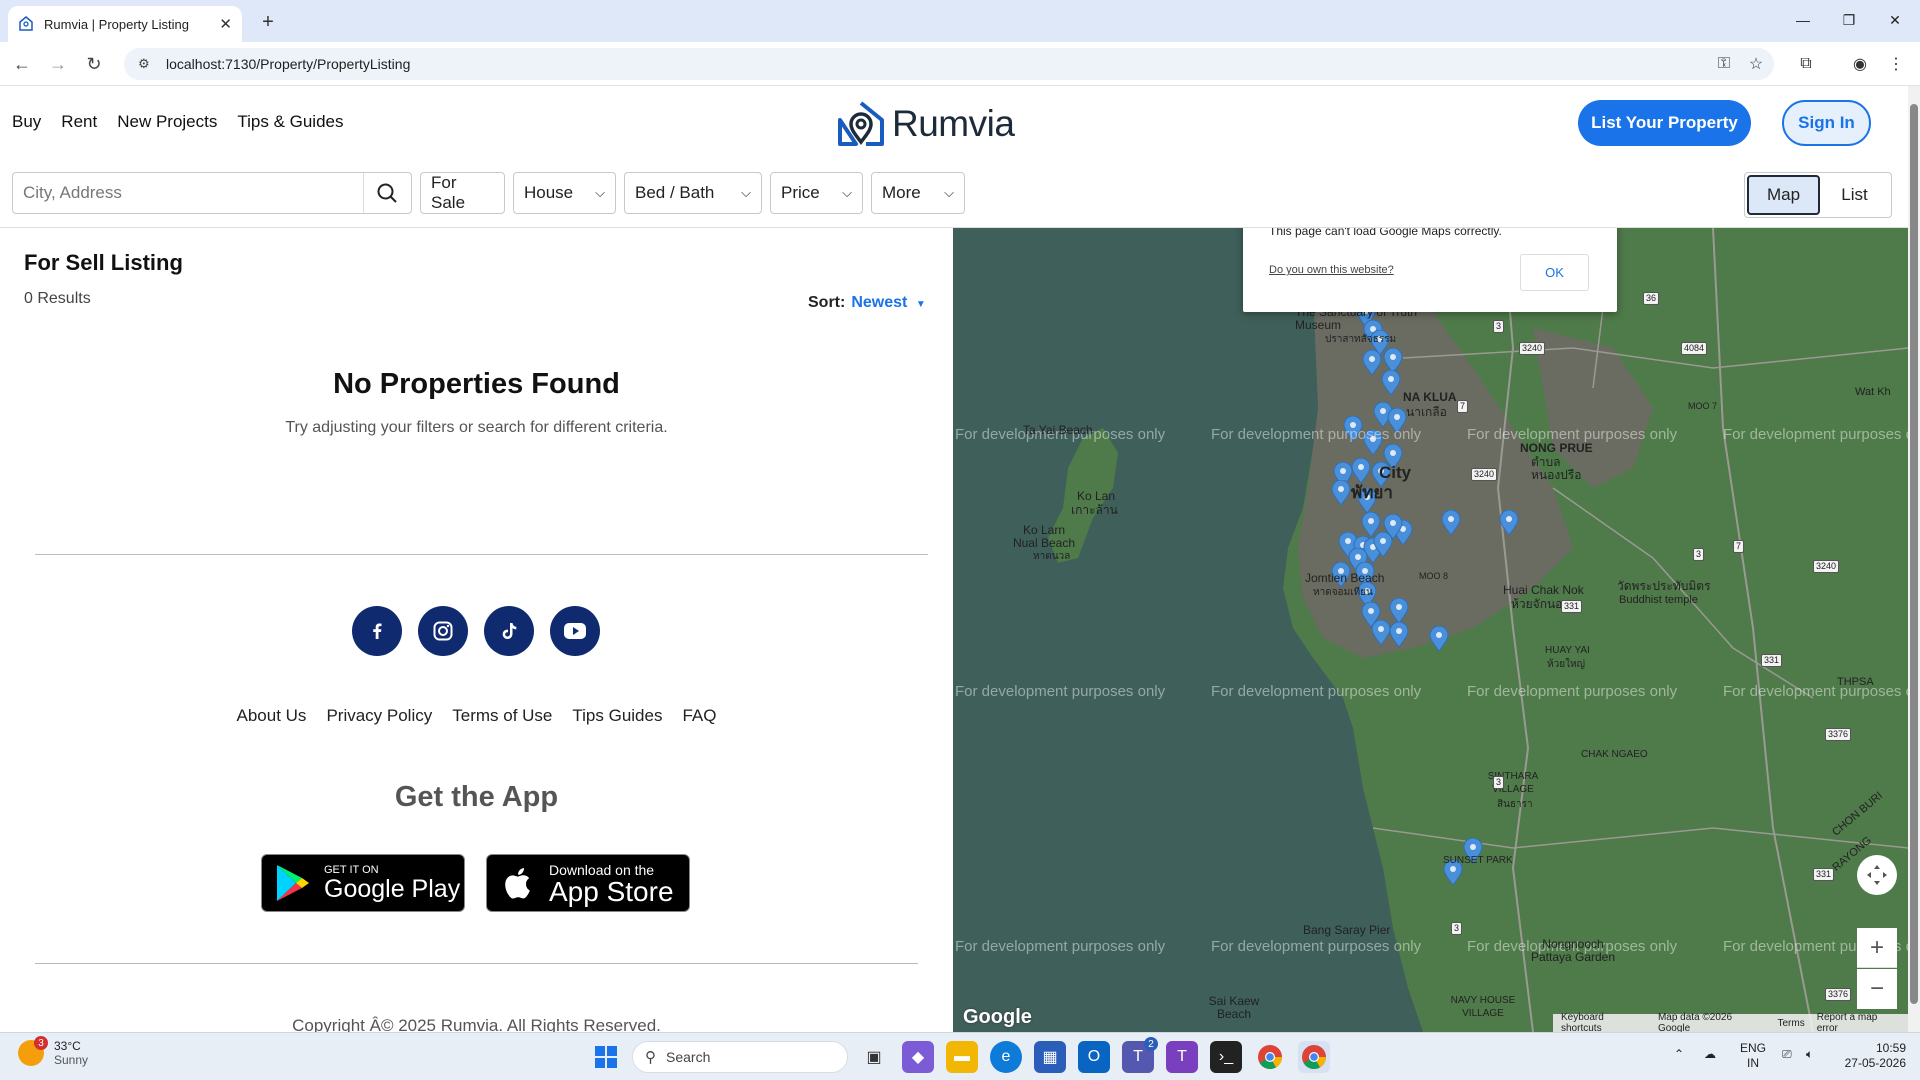 This screenshot has height=1080, width=1920. What do you see at coordinates (509, 631) in the screenshot?
I see `tiktok-icon` at bounding box center [509, 631].